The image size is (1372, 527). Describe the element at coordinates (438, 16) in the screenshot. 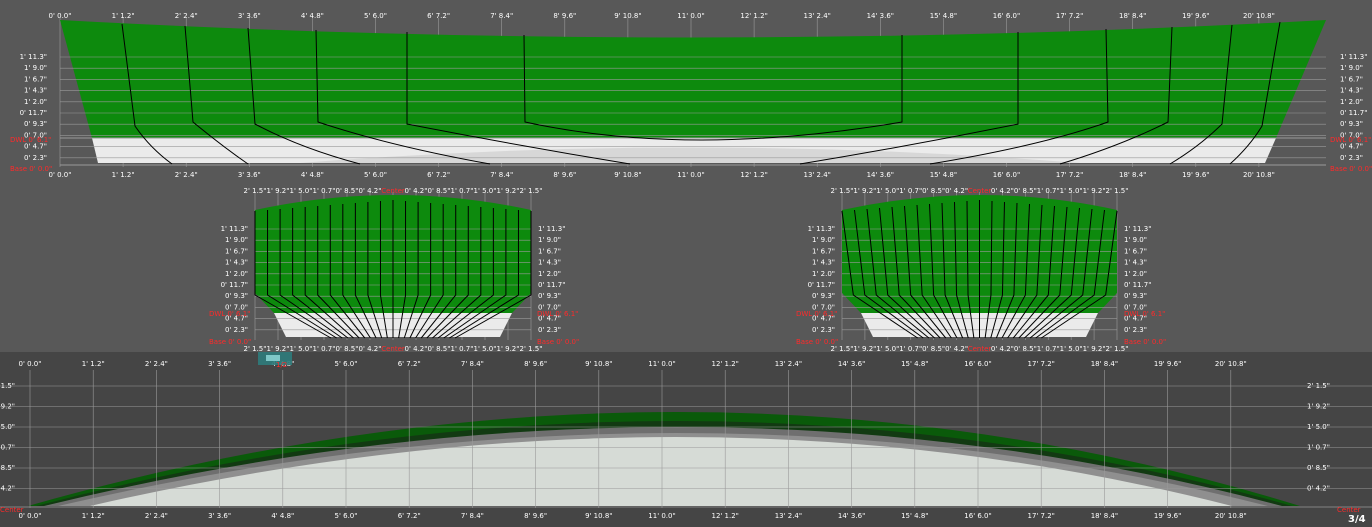

I see `profile-length-tick-top: 6' 7.2"` at that location.